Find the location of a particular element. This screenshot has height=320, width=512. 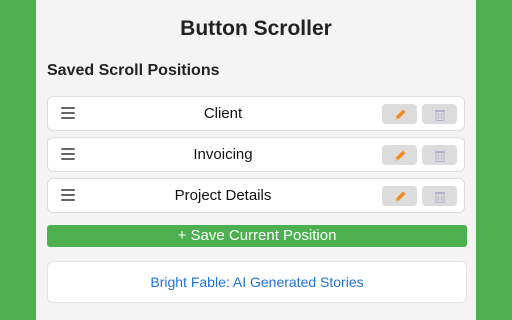

position-row-invoicing: Invoicing is located at coordinates (256, 154).